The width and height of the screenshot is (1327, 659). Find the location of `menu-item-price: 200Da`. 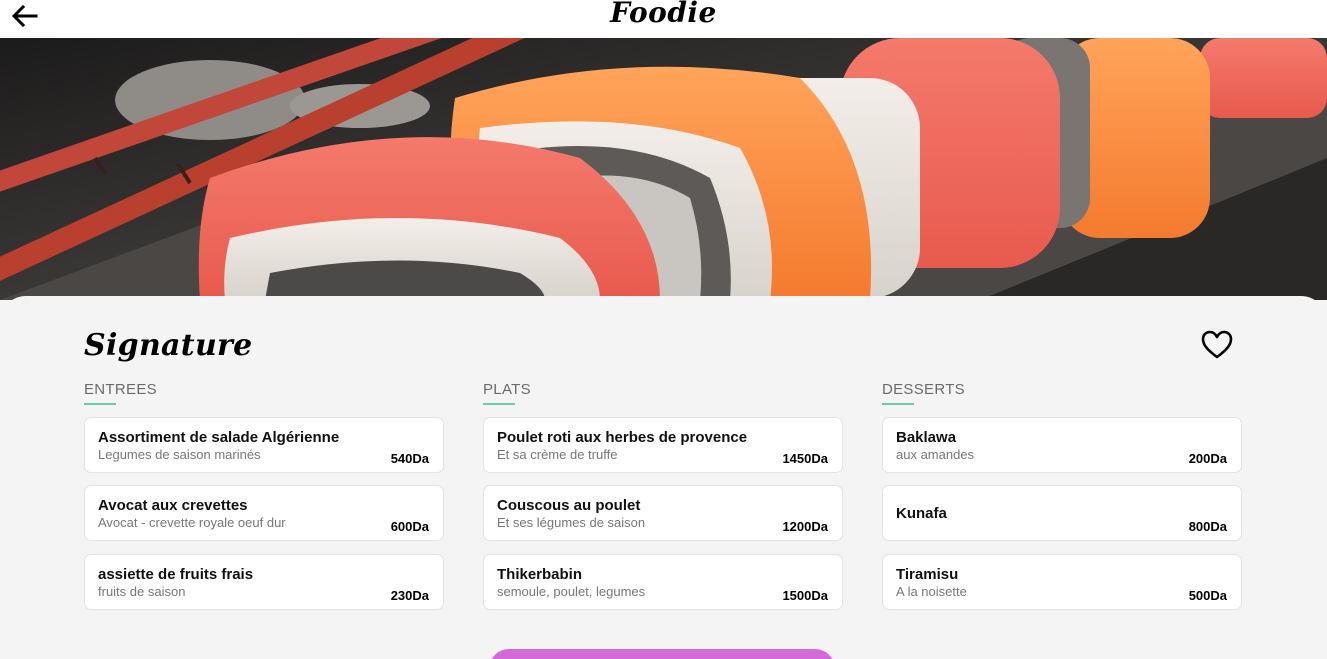

menu-item-price: 200Da is located at coordinates (1207, 458).